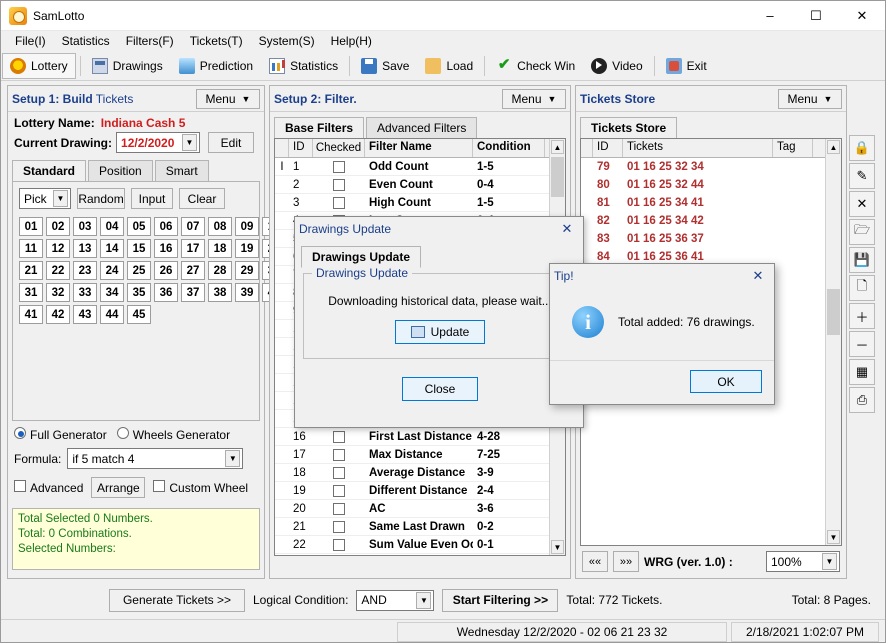 The height and width of the screenshot is (643, 886). Describe the element at coordinates (60, 434) in the screenshot. I see `full-generator-radio: Full Generator` at that location.